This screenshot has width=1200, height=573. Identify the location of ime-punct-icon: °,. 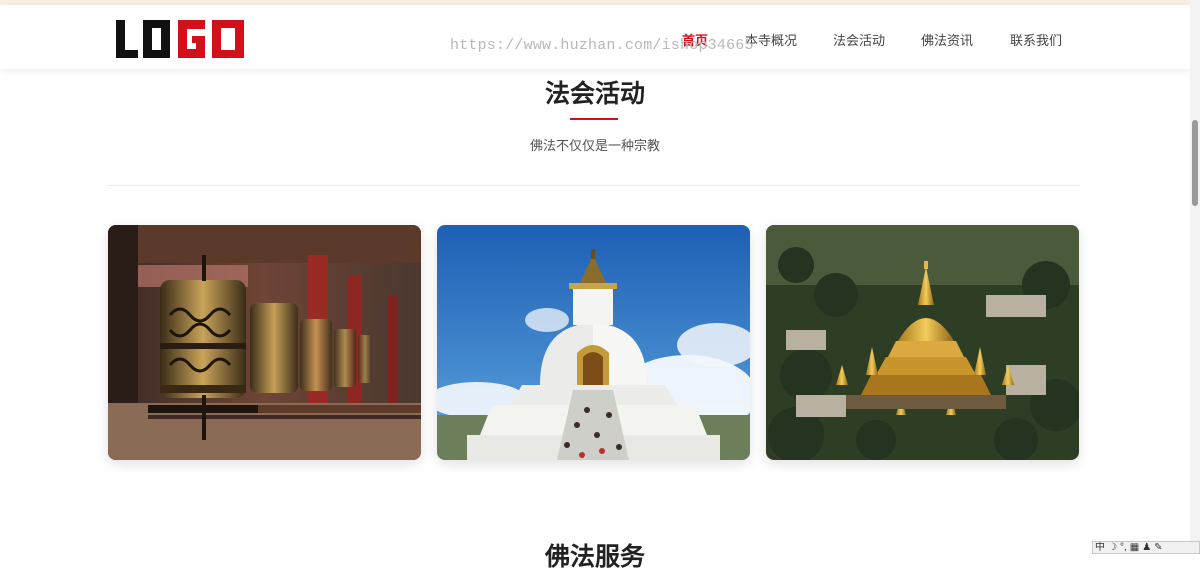
(1123, 547).